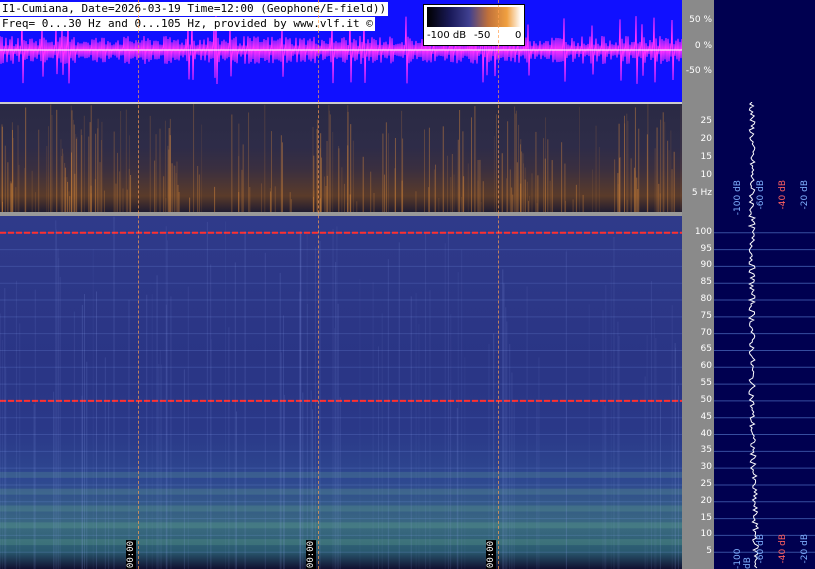 This screenshot has height=569, width=815. I want to click on low-freq-tick: 25, so click(706, 121).